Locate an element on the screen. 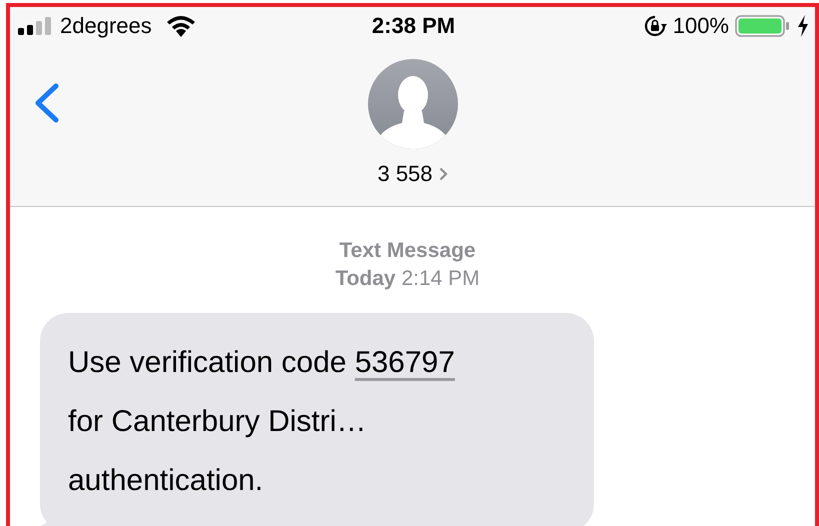  chevron-icon is located at coordinates (443, 174).